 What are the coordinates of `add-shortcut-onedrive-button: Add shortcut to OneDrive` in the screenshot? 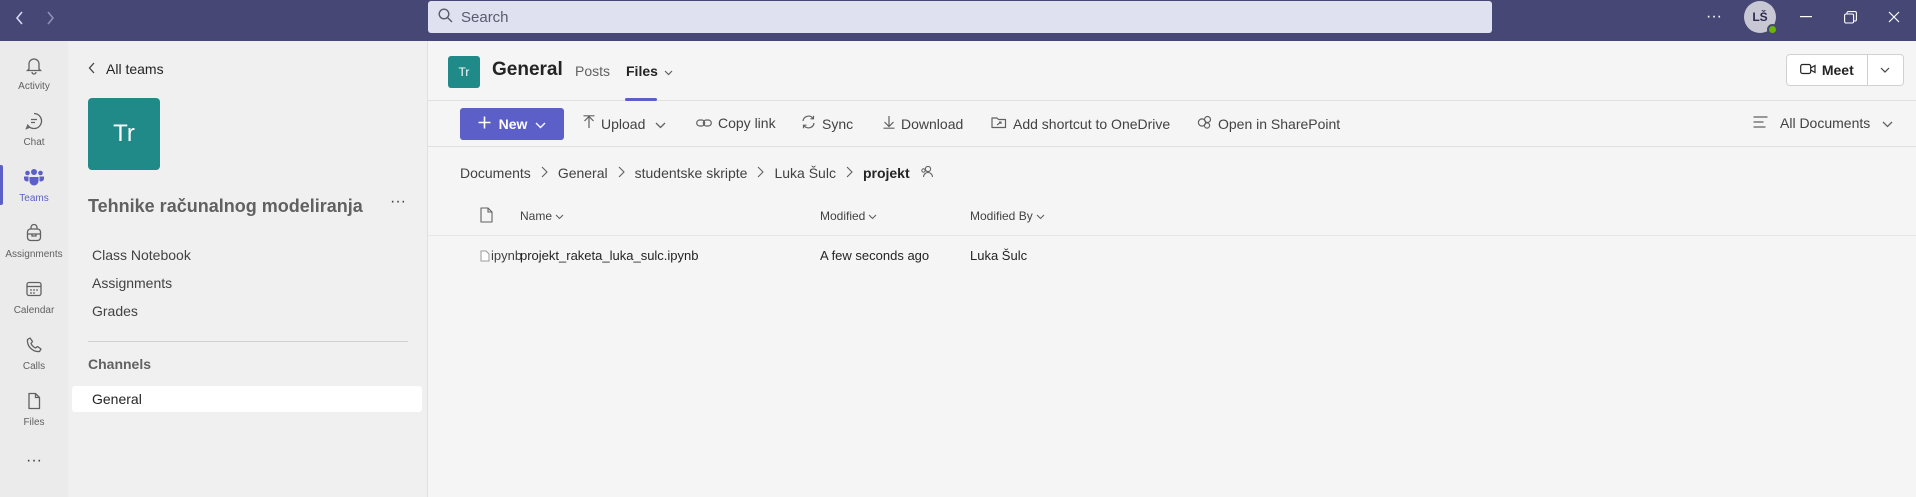 It's located at (1080, 123).